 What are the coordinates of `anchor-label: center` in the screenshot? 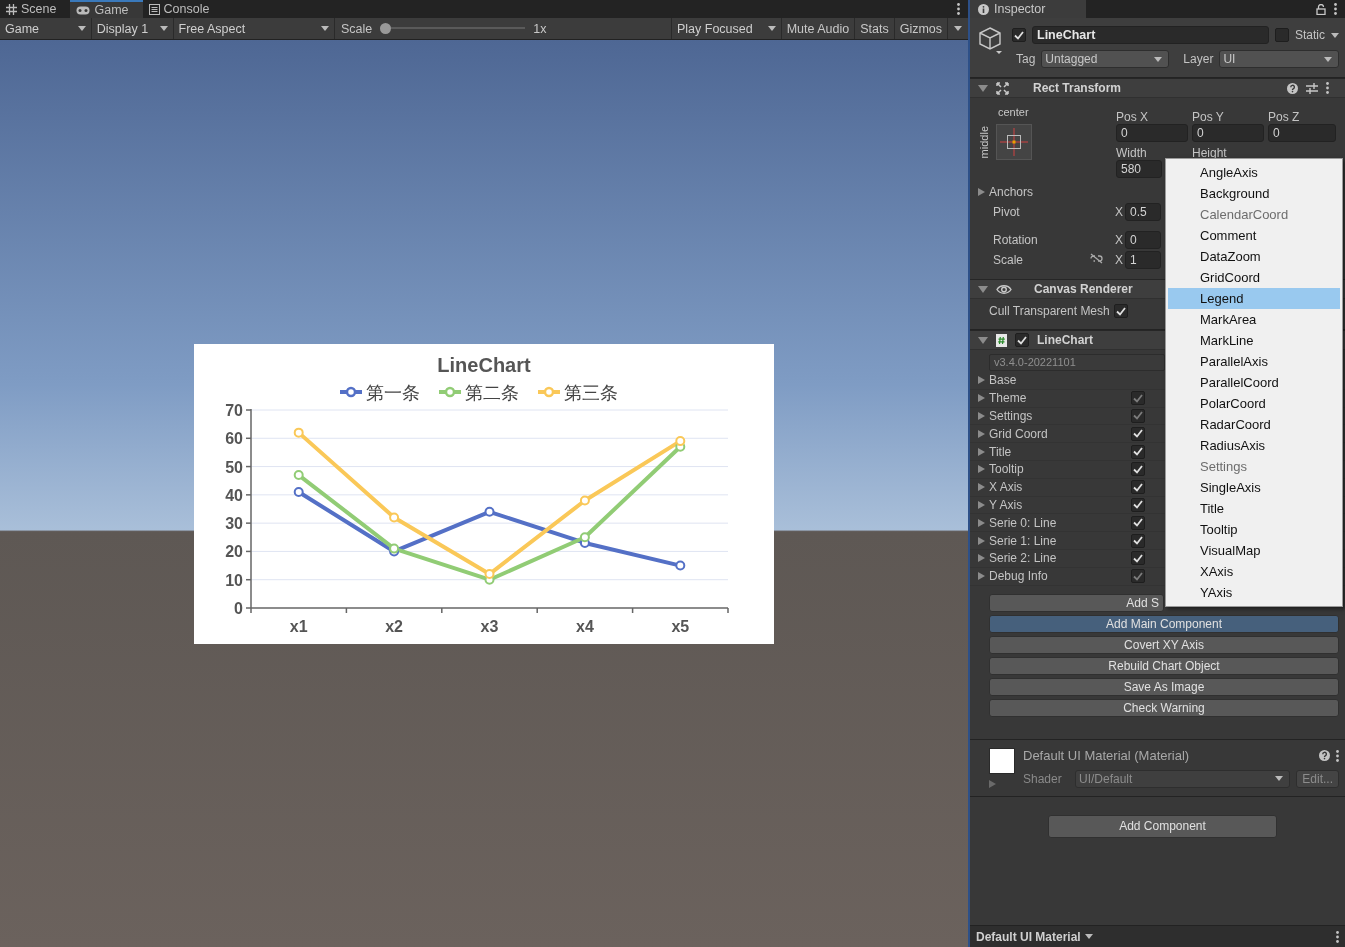 It's located at (1013, 113).